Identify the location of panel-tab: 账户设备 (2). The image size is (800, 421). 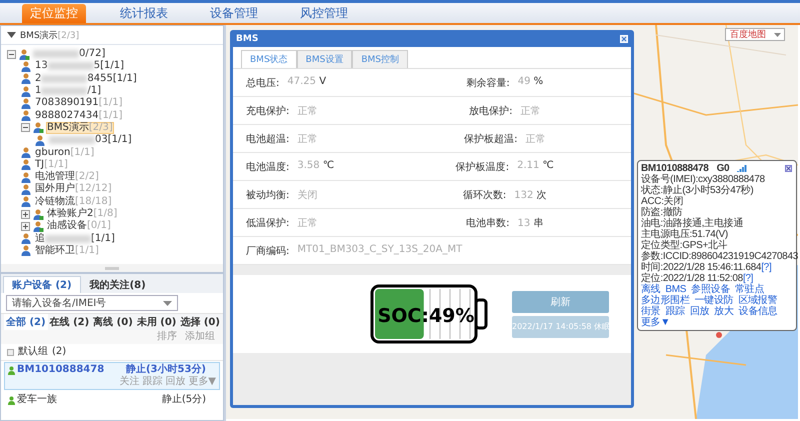
(42, 284).